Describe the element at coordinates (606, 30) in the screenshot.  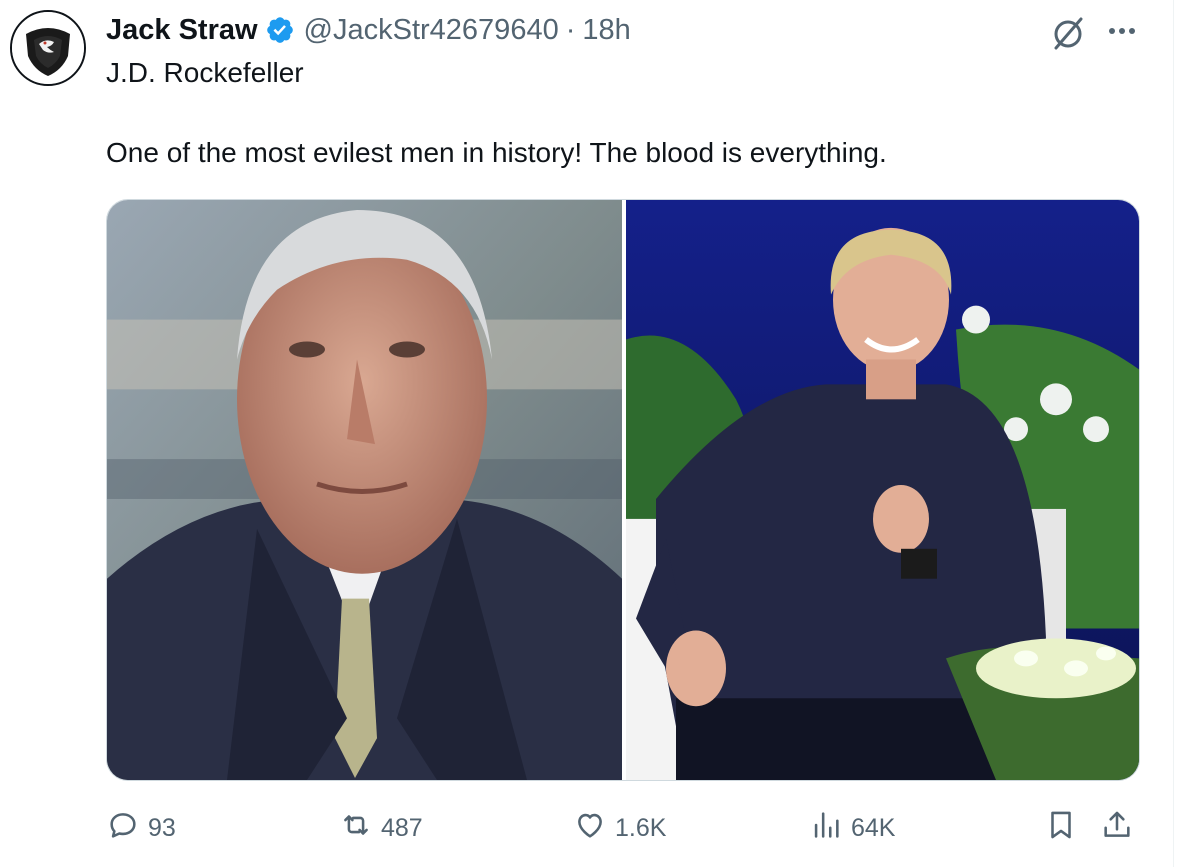
I see `timestamp: 18h` at that location.